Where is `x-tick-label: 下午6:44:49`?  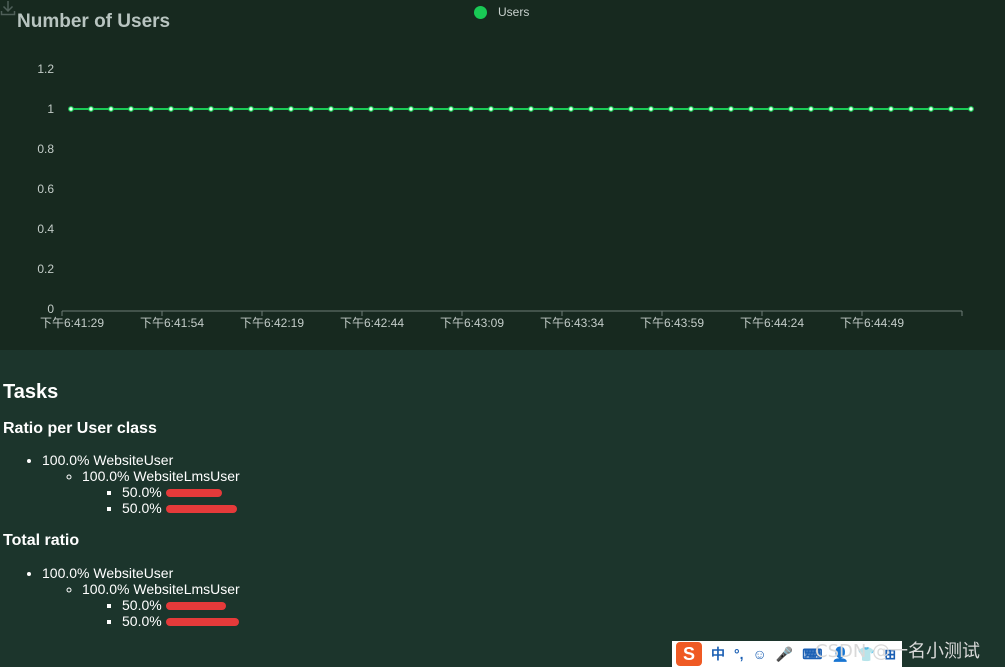 x-tick-label: 下午6:44:49 is located at coordinates (872, 323).